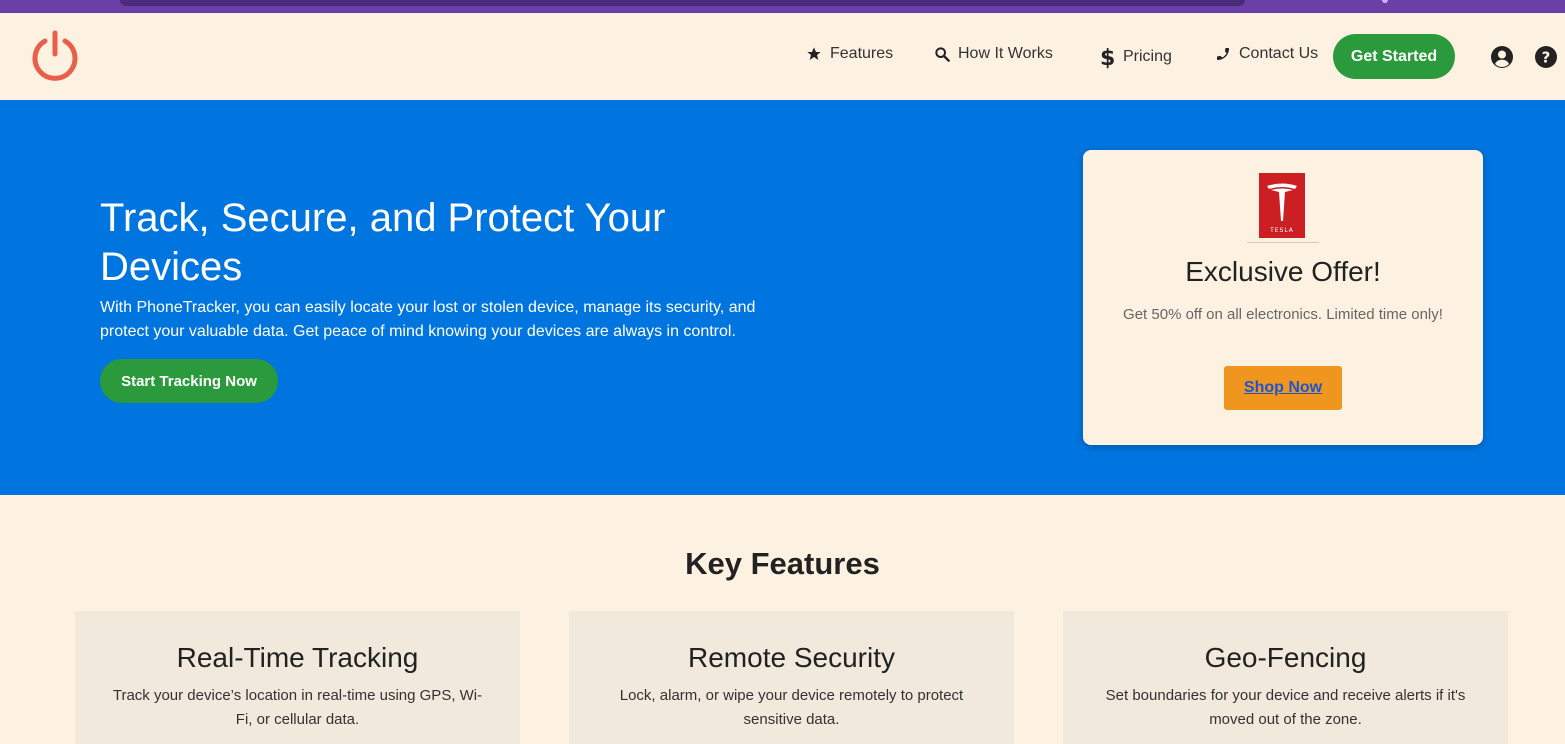 The height and width of the screenshot is (744, 1565). What do you see at coordinates (1282, 205) in the screenshot?
I see `tesla-logo: TESLA` at bounding box center [1282, 205].